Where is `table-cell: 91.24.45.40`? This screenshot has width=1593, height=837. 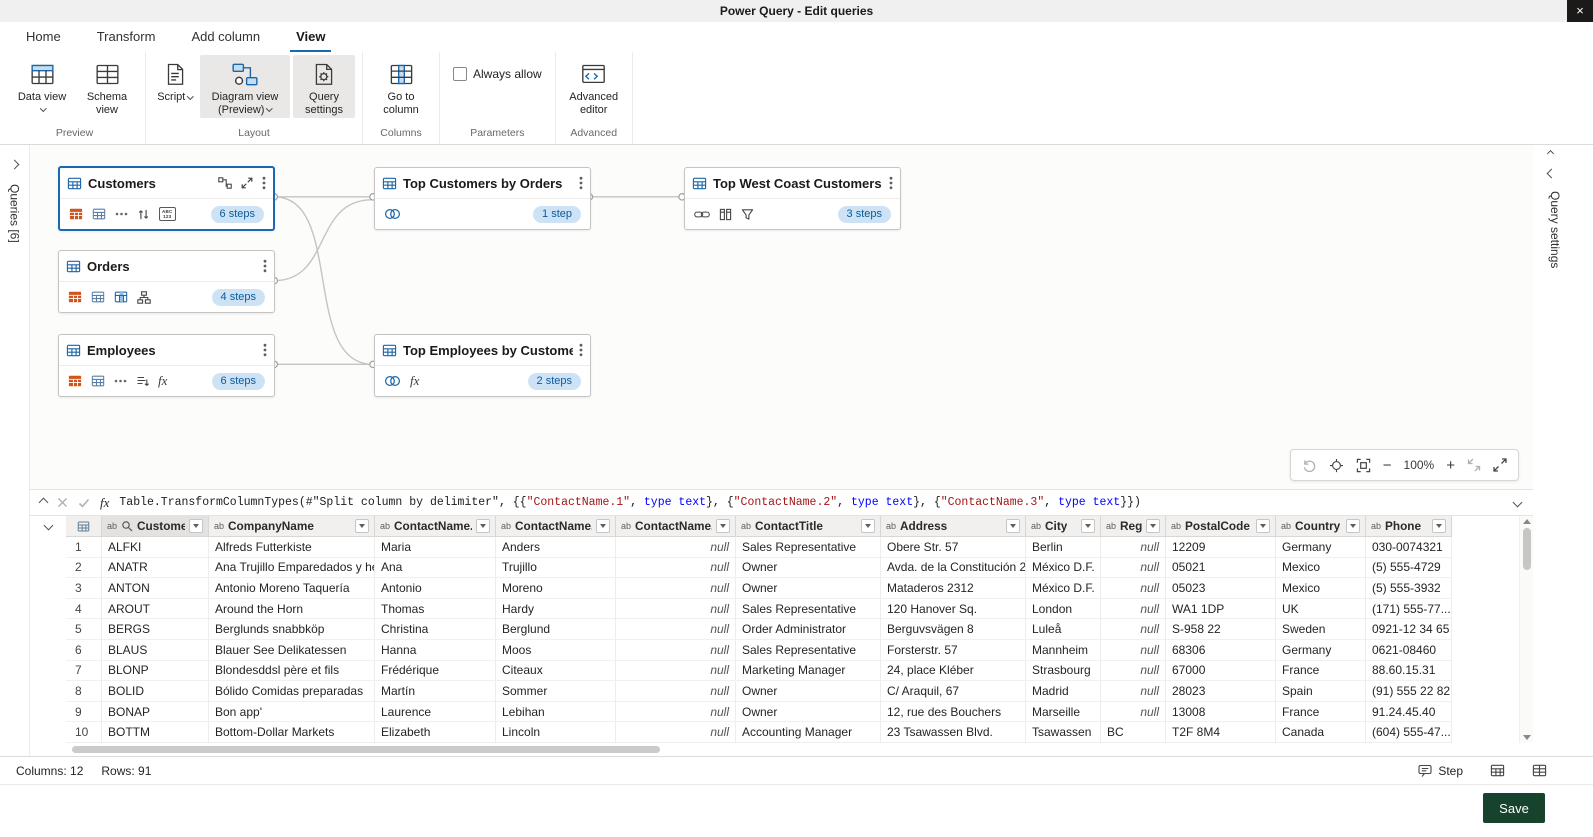 table-cell: 91.24.45.40 is located at coordinates (1409, 711).